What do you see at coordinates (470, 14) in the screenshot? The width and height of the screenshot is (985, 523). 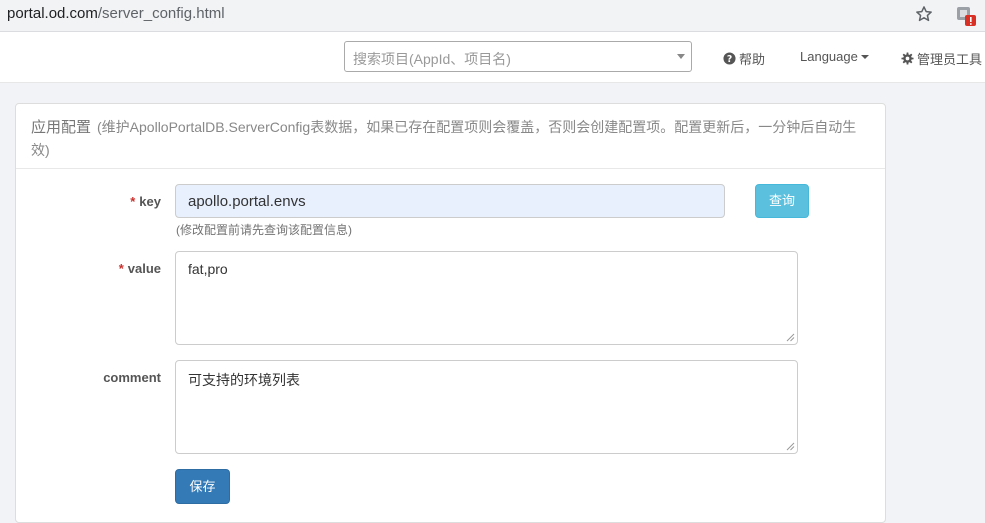 I see `url-field: portal.od.com/server_config.html` at bounding box center [470, 14].